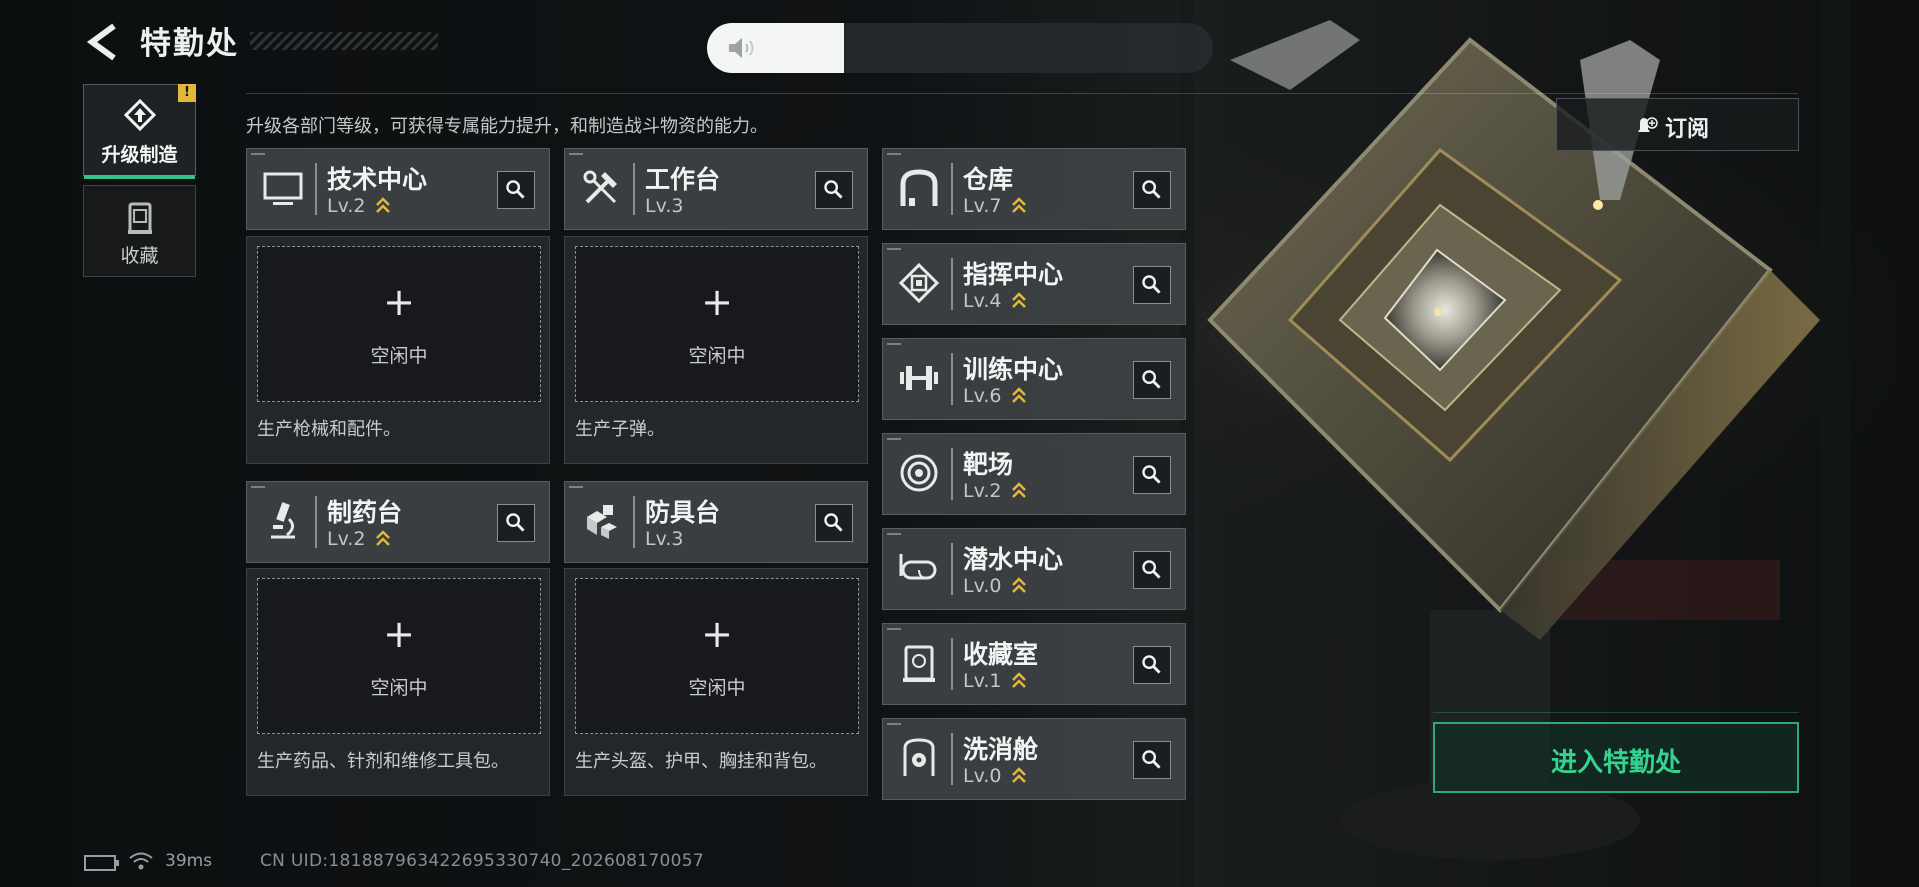  I want to click on production-panel-workbench: + 空闲中 生产子弹。, so click(716, 350).